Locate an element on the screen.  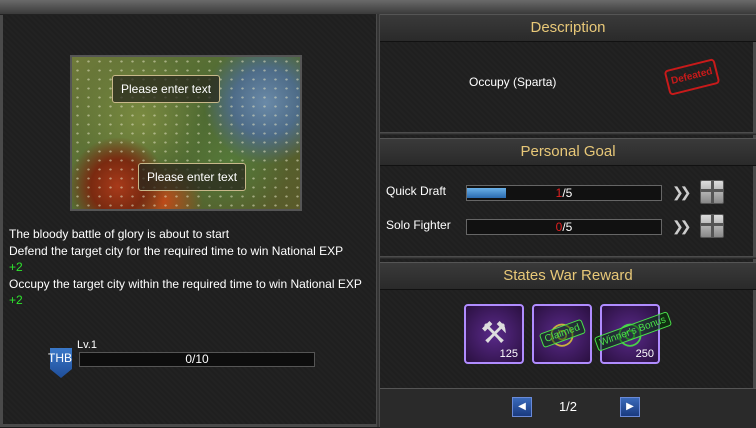
goal-label-quick-draft: Quick Draft is located at coordinates (416, 191).